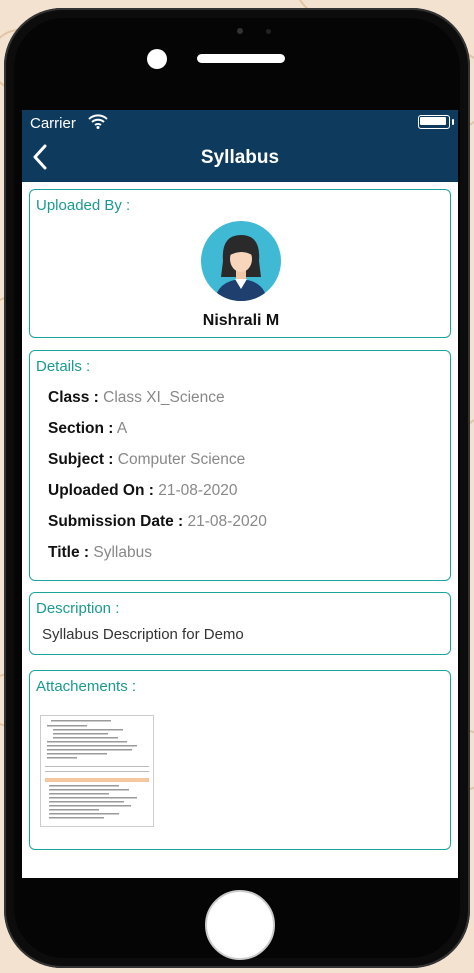 The width and height of the screenshot is (474, 973). I want to click on detail-row-submission-date: Submission Date : 21-08-2020, so click(157, 521).